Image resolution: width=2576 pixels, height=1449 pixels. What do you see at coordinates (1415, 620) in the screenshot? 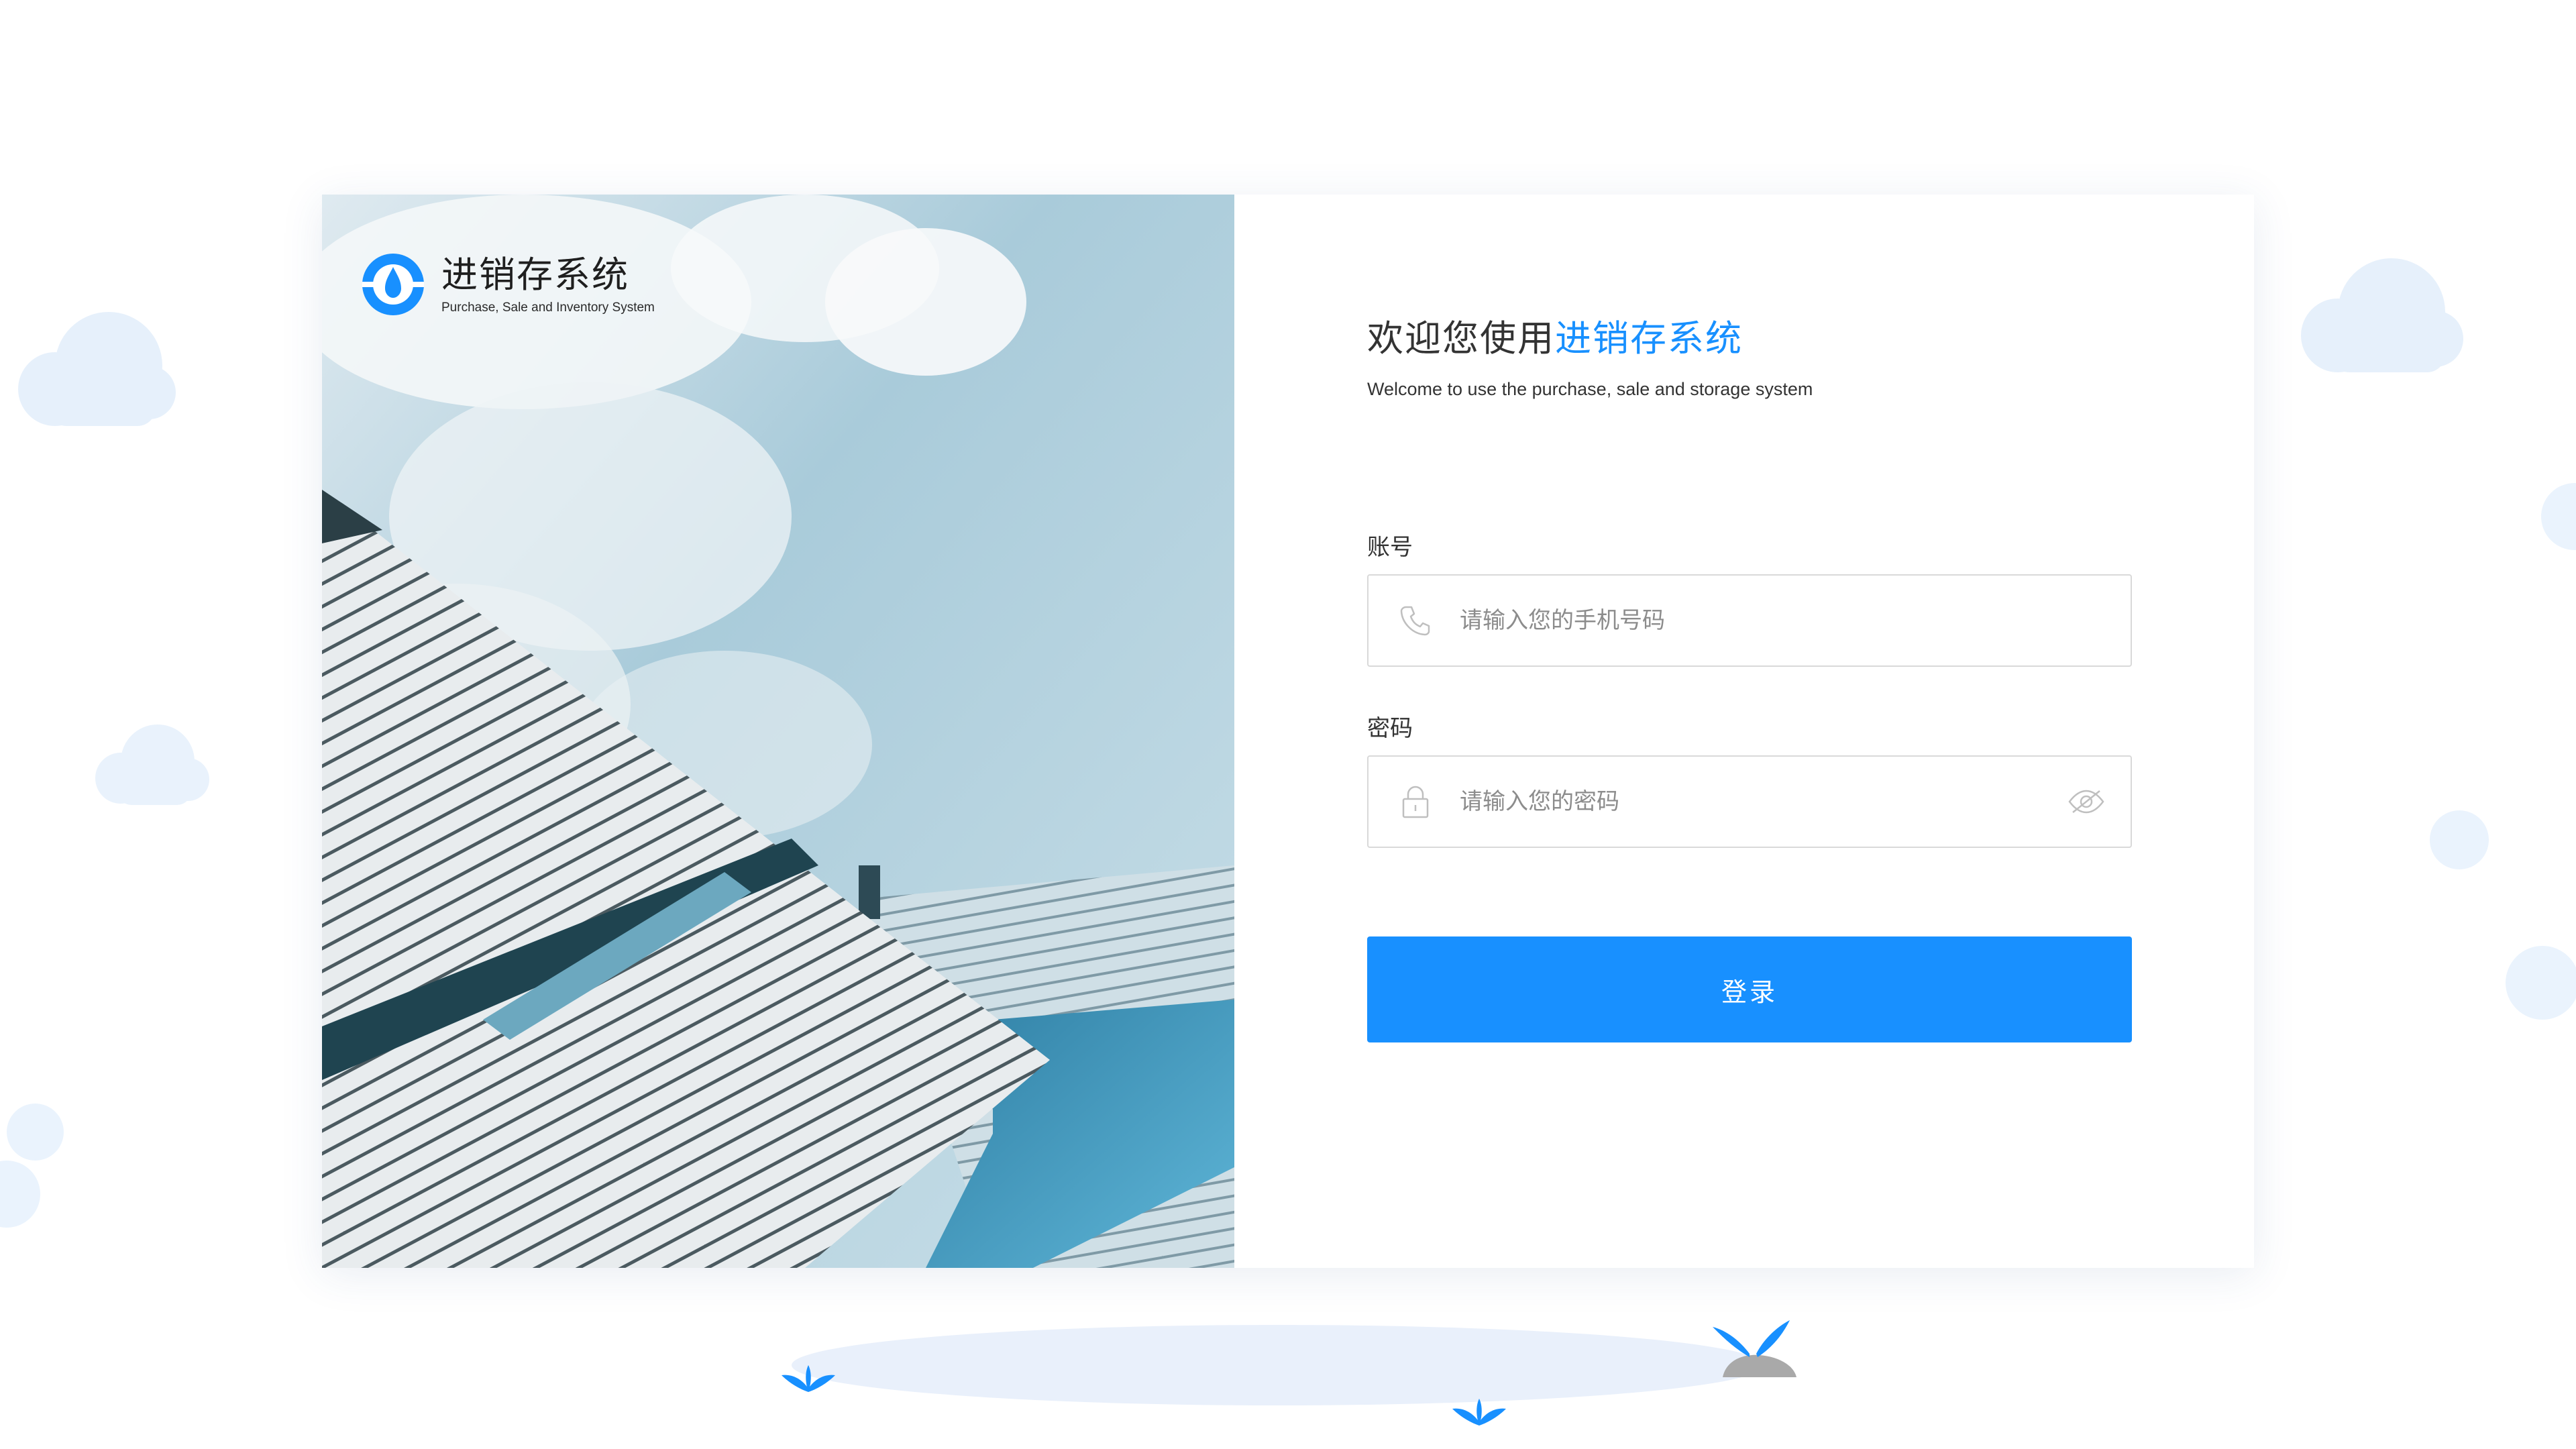
I see `phone-icon` at bounding box center [1415, 620].